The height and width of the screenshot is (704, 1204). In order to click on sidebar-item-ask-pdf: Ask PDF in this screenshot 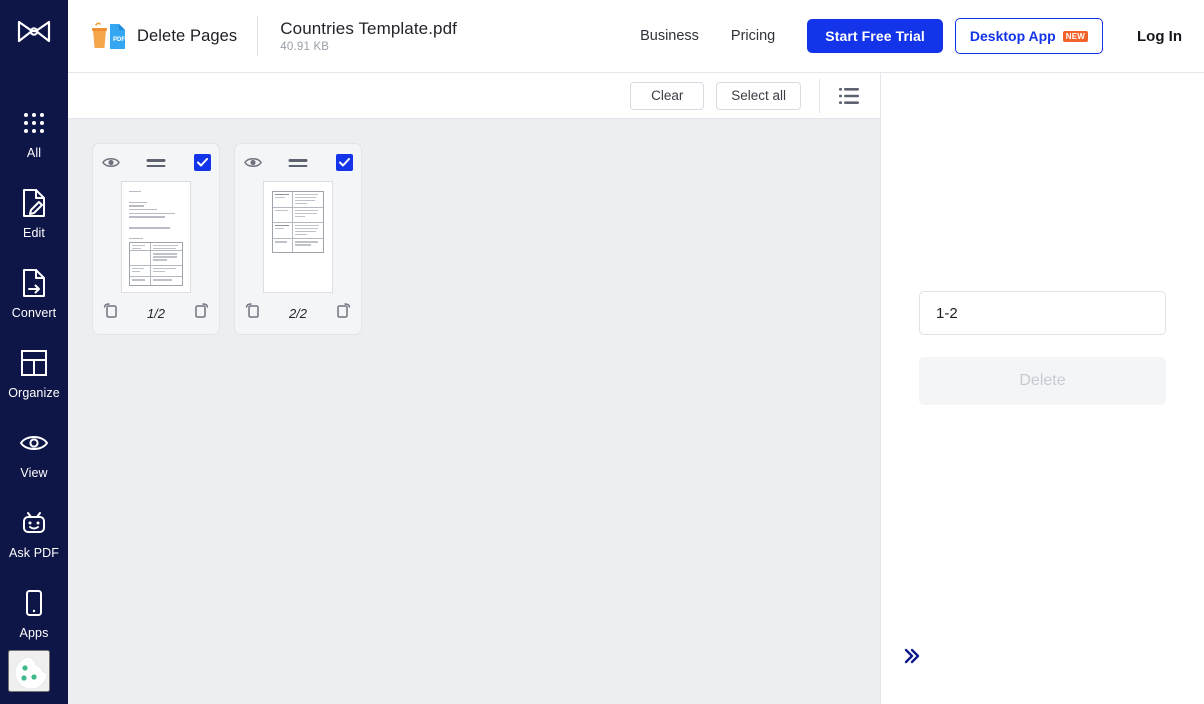, I will do `click(34, 546)`.